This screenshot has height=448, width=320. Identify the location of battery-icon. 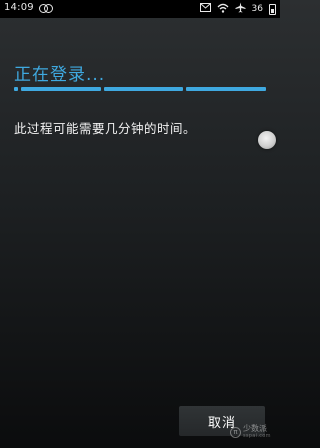
(272, 9).